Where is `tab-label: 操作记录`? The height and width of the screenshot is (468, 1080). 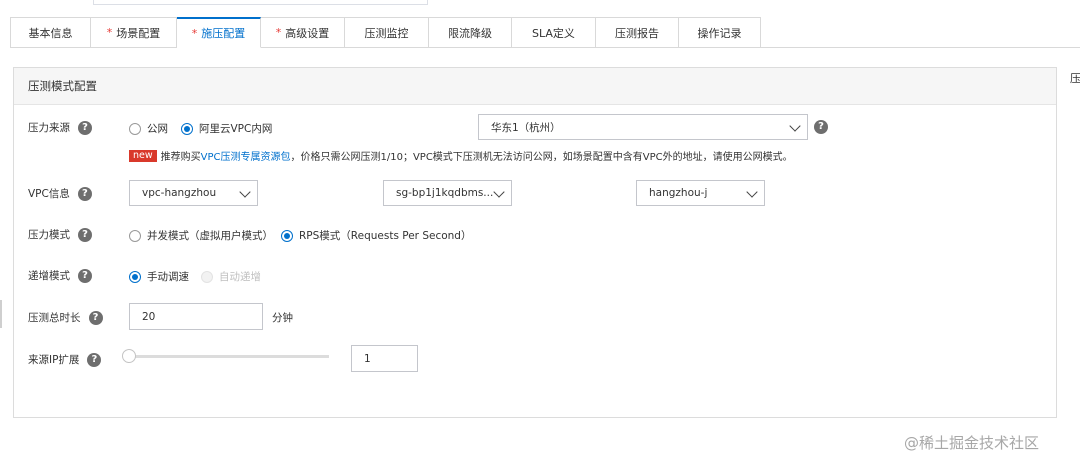 tab-label: 操作记录 is located at coordinates (719, 33).